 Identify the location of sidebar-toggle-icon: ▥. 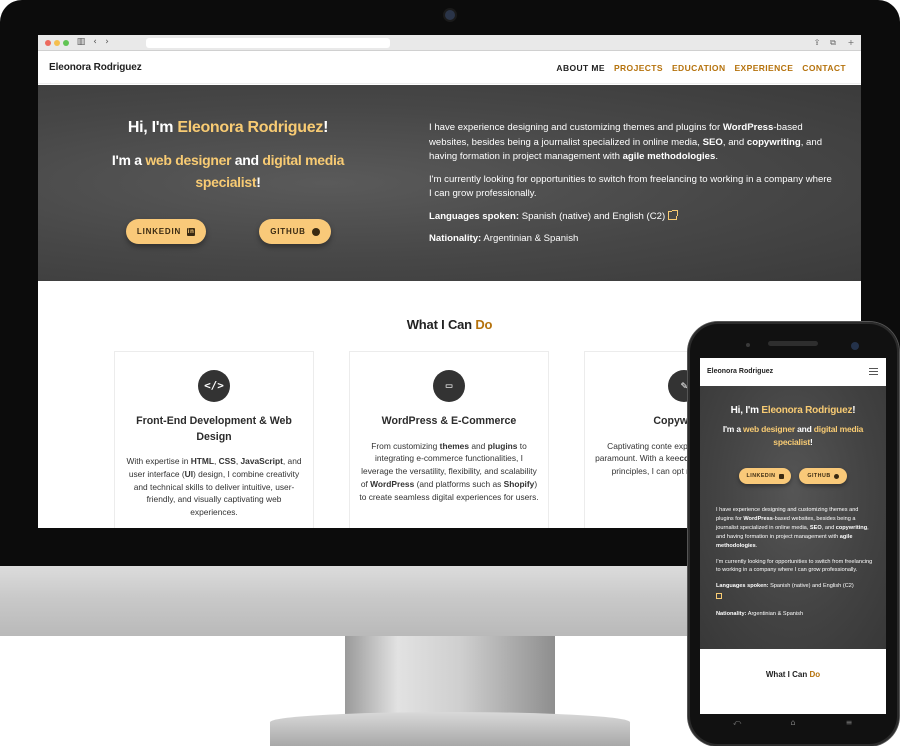
(81, 42).